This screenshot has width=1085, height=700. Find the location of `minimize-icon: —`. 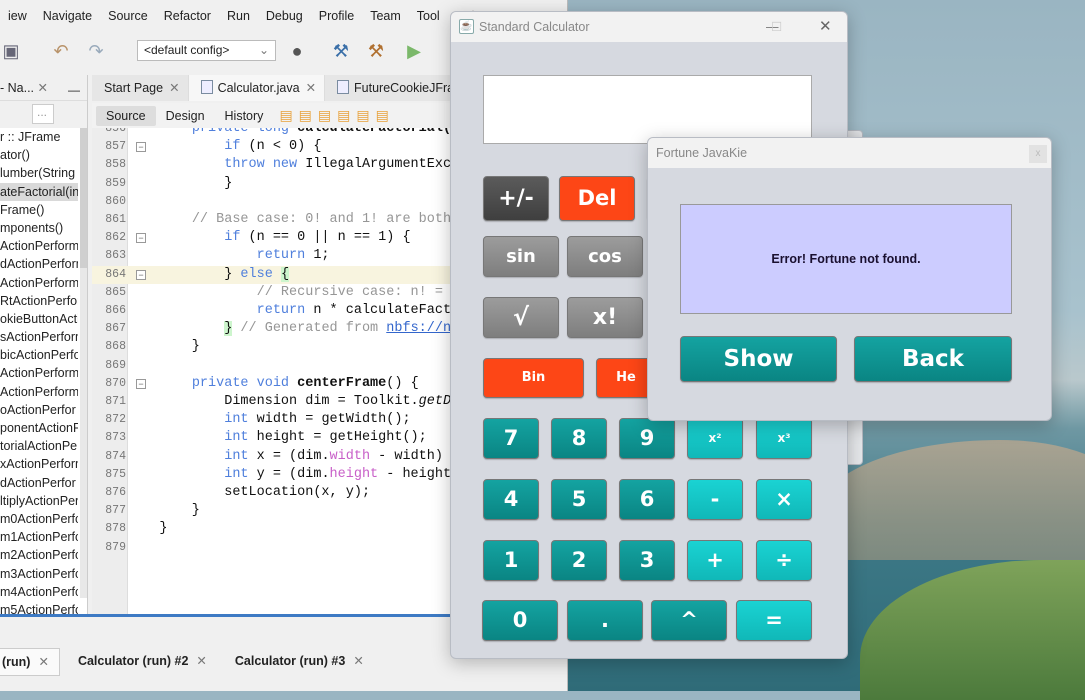

minimize-icon: — is located at coordinates (74, 90).